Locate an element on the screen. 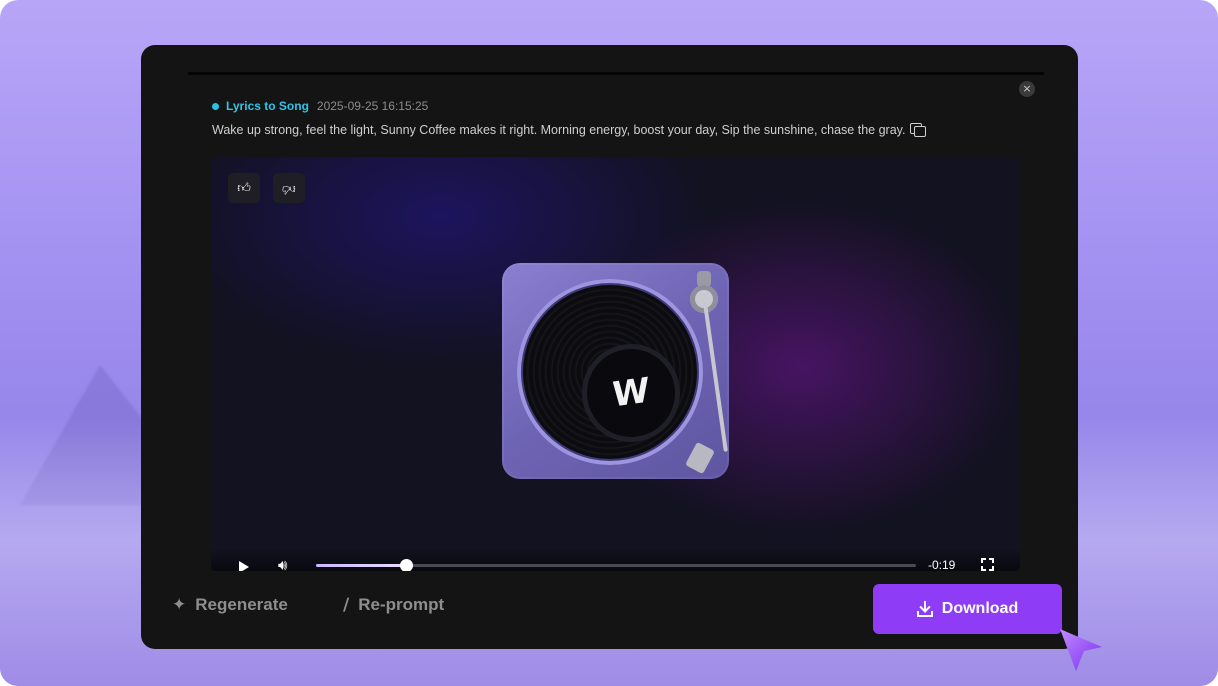 The width and height of the screenshot is (1218, 686). thumbs-up-icon: 👍︎ is located at coordinates (244, 188).